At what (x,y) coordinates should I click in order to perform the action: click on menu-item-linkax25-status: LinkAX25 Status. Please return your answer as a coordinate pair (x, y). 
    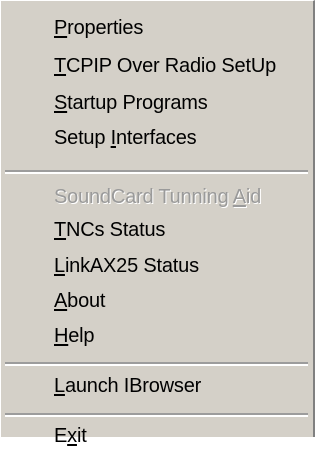
    Looking at the image, I should click on (126, 266).